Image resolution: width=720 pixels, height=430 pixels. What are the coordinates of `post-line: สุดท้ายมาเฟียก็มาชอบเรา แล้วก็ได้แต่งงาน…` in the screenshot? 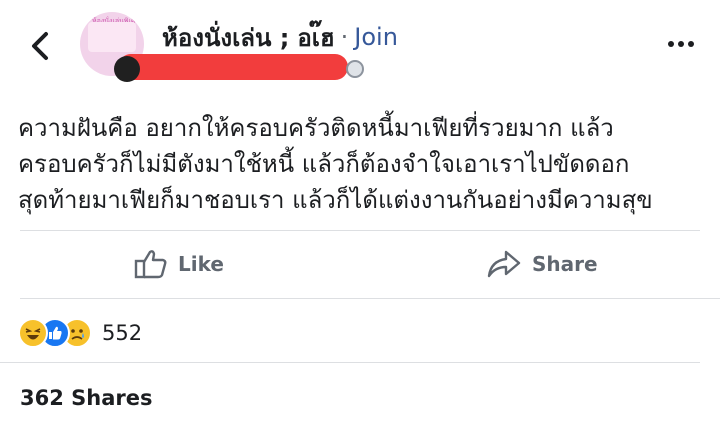 It's located at (335, 200).